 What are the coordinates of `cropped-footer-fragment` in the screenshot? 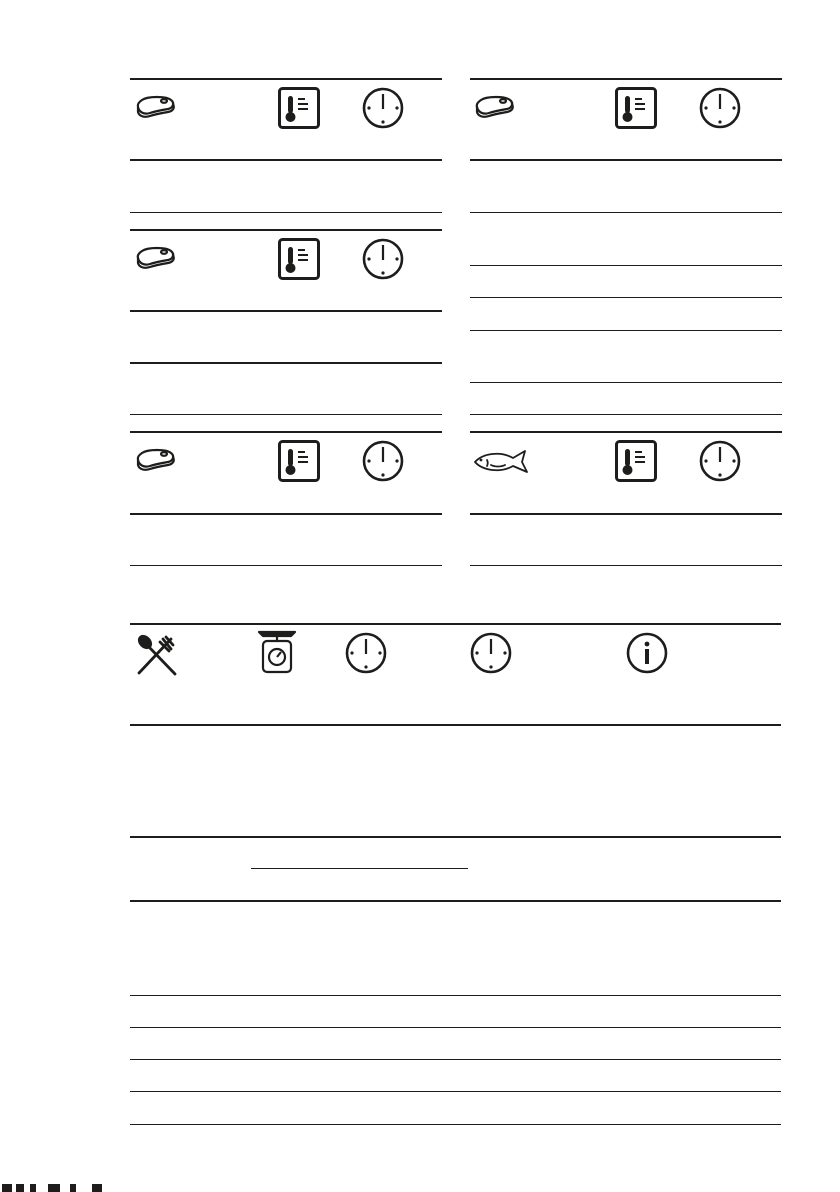 It's located at (55, 1188).